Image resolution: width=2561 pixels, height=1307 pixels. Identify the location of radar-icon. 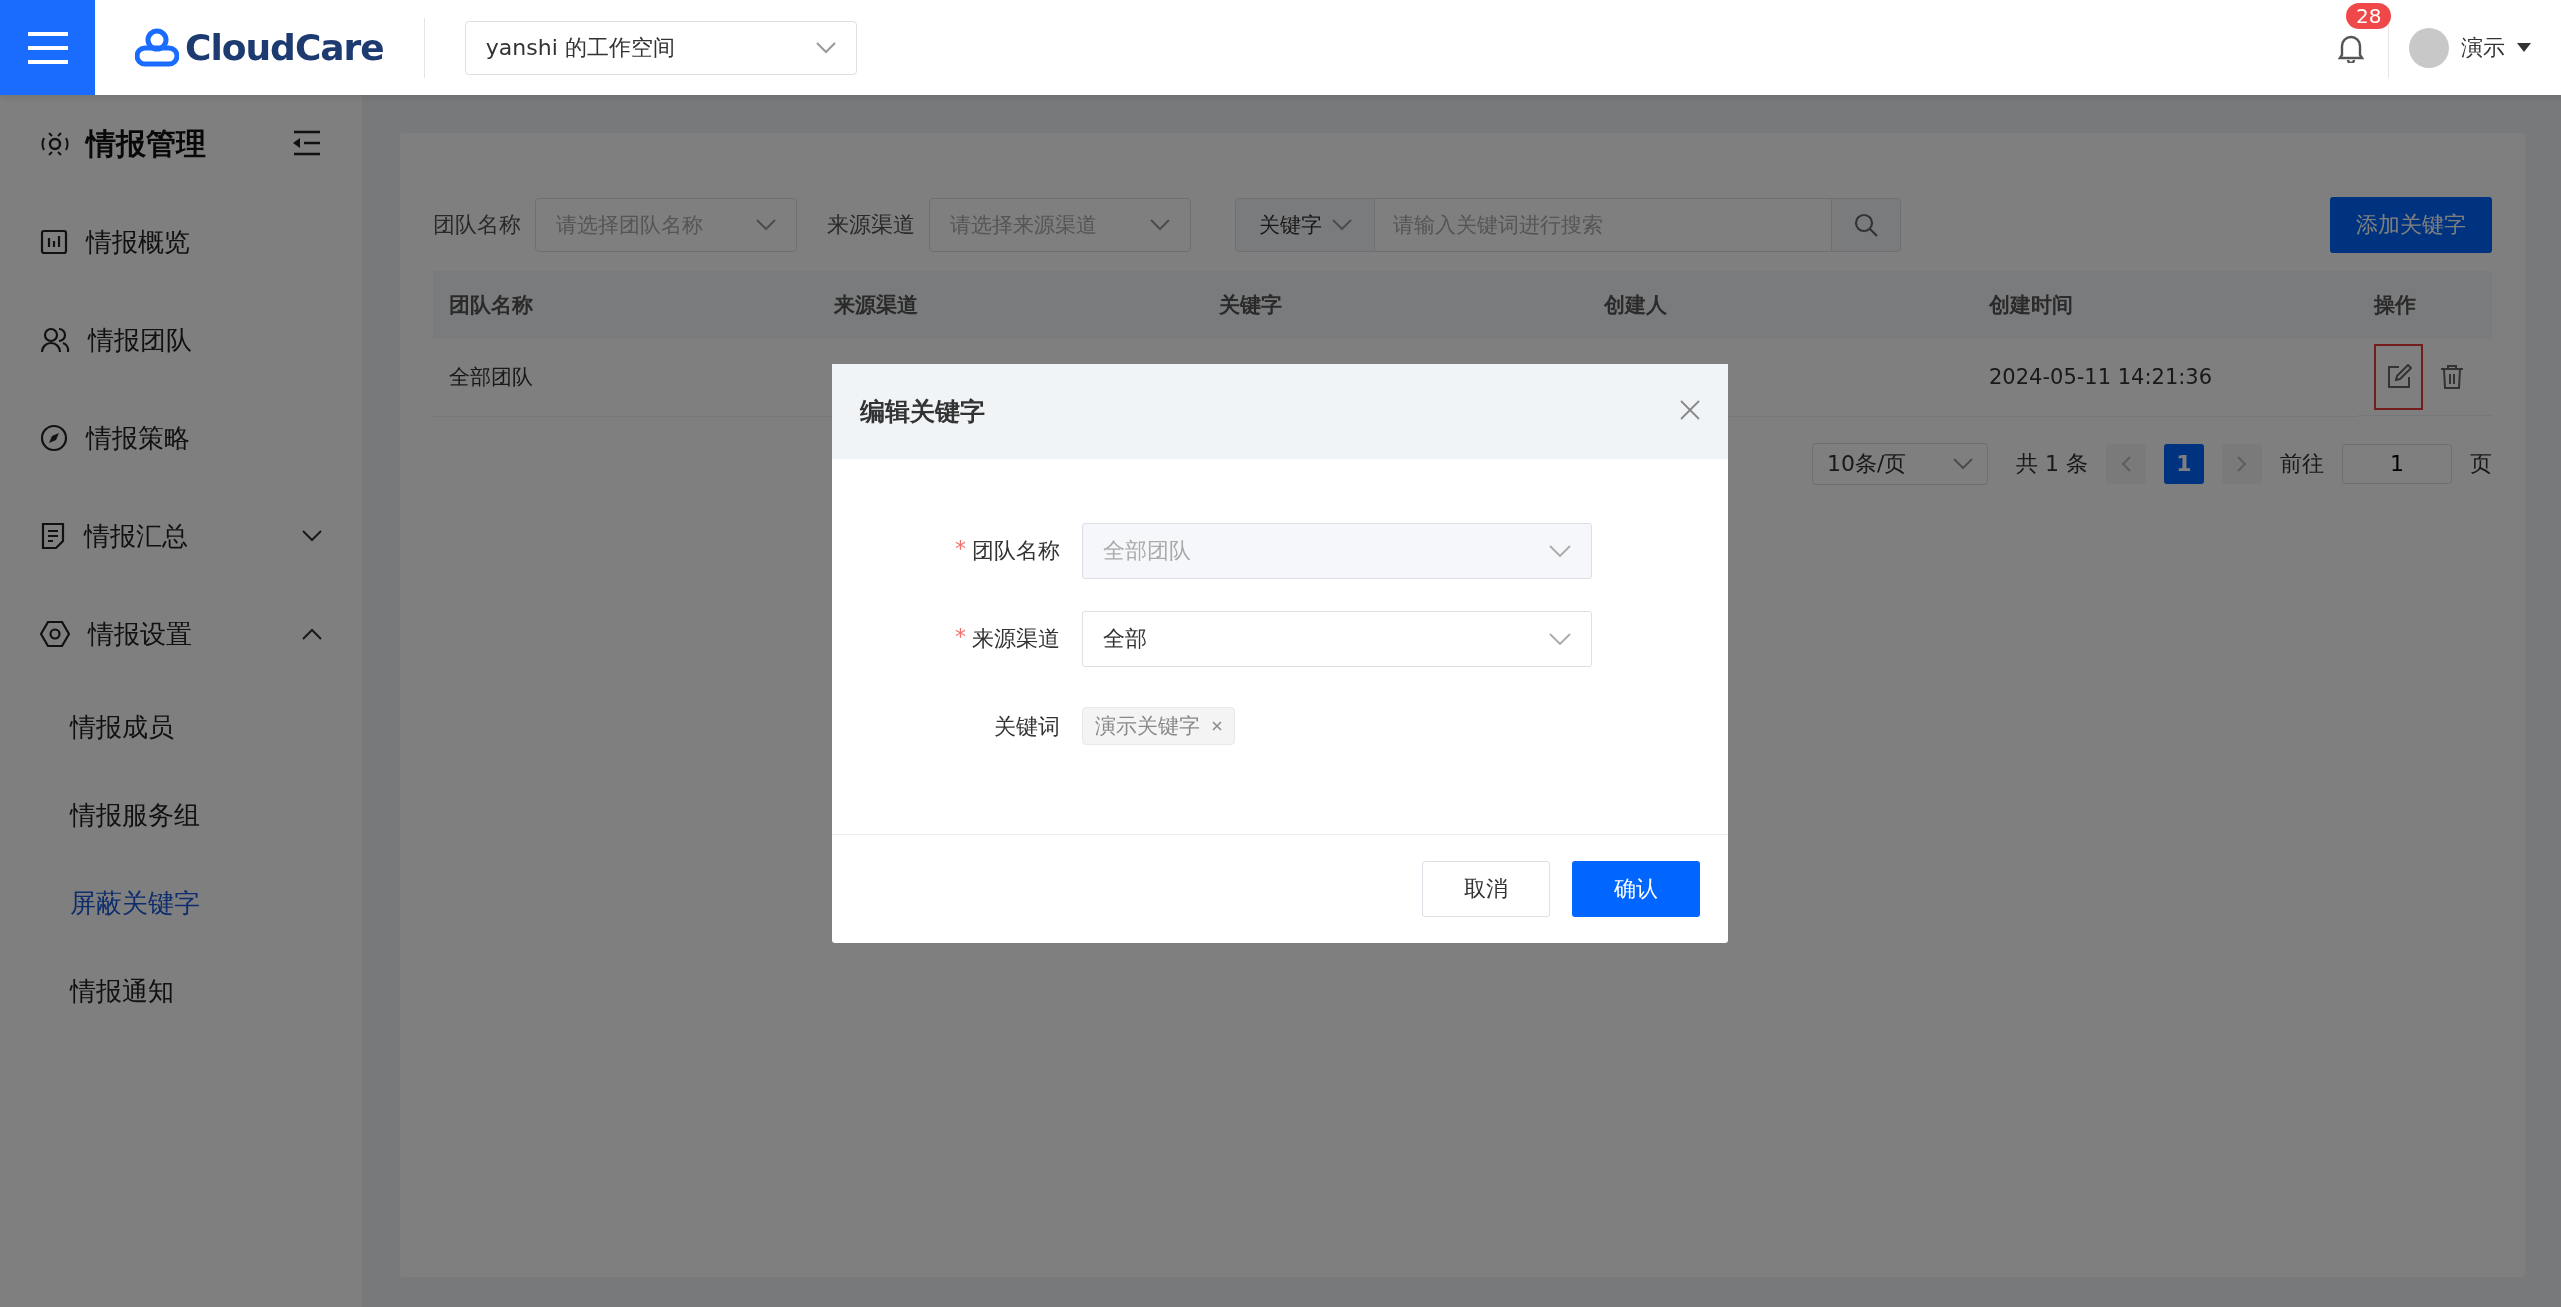
(55, 144).